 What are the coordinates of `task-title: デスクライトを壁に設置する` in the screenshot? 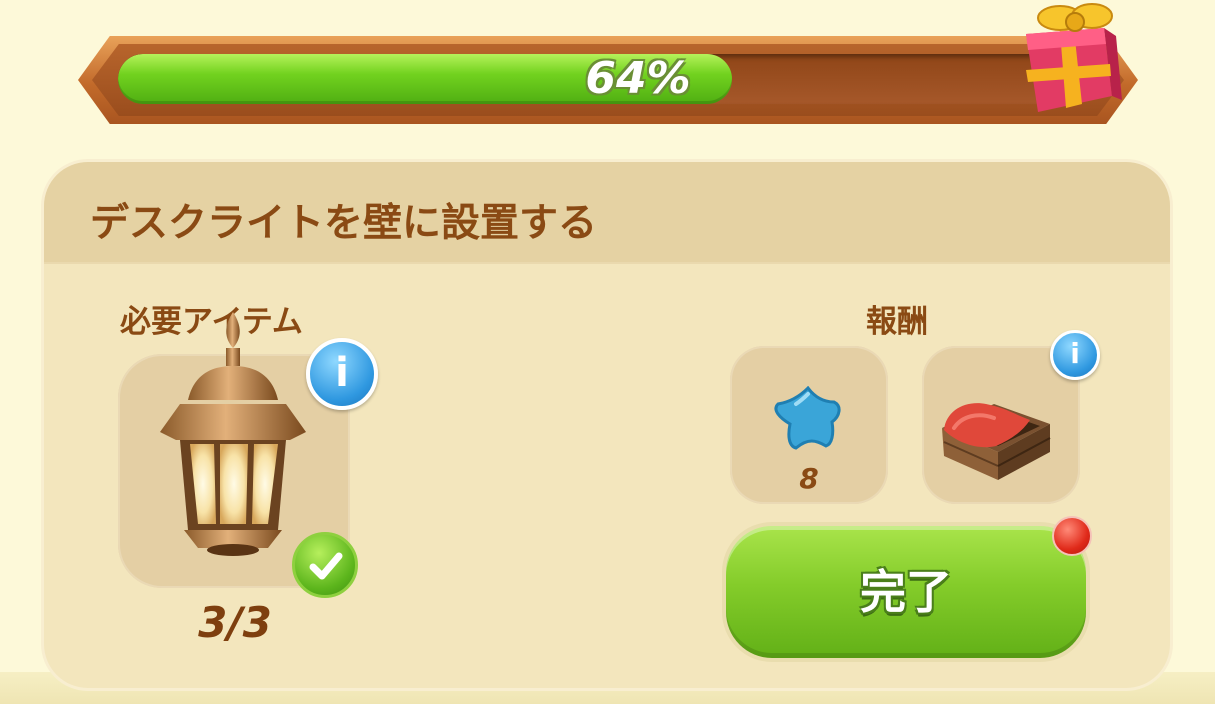 It's located at (344, 223).